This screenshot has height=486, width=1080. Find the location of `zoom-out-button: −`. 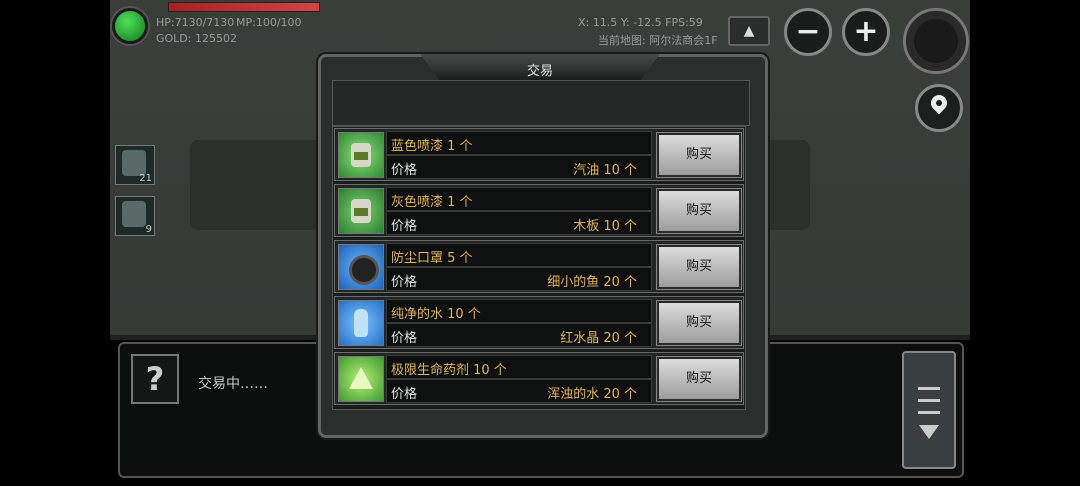

zoom-out-button: − is located at coordinates (808, 32).